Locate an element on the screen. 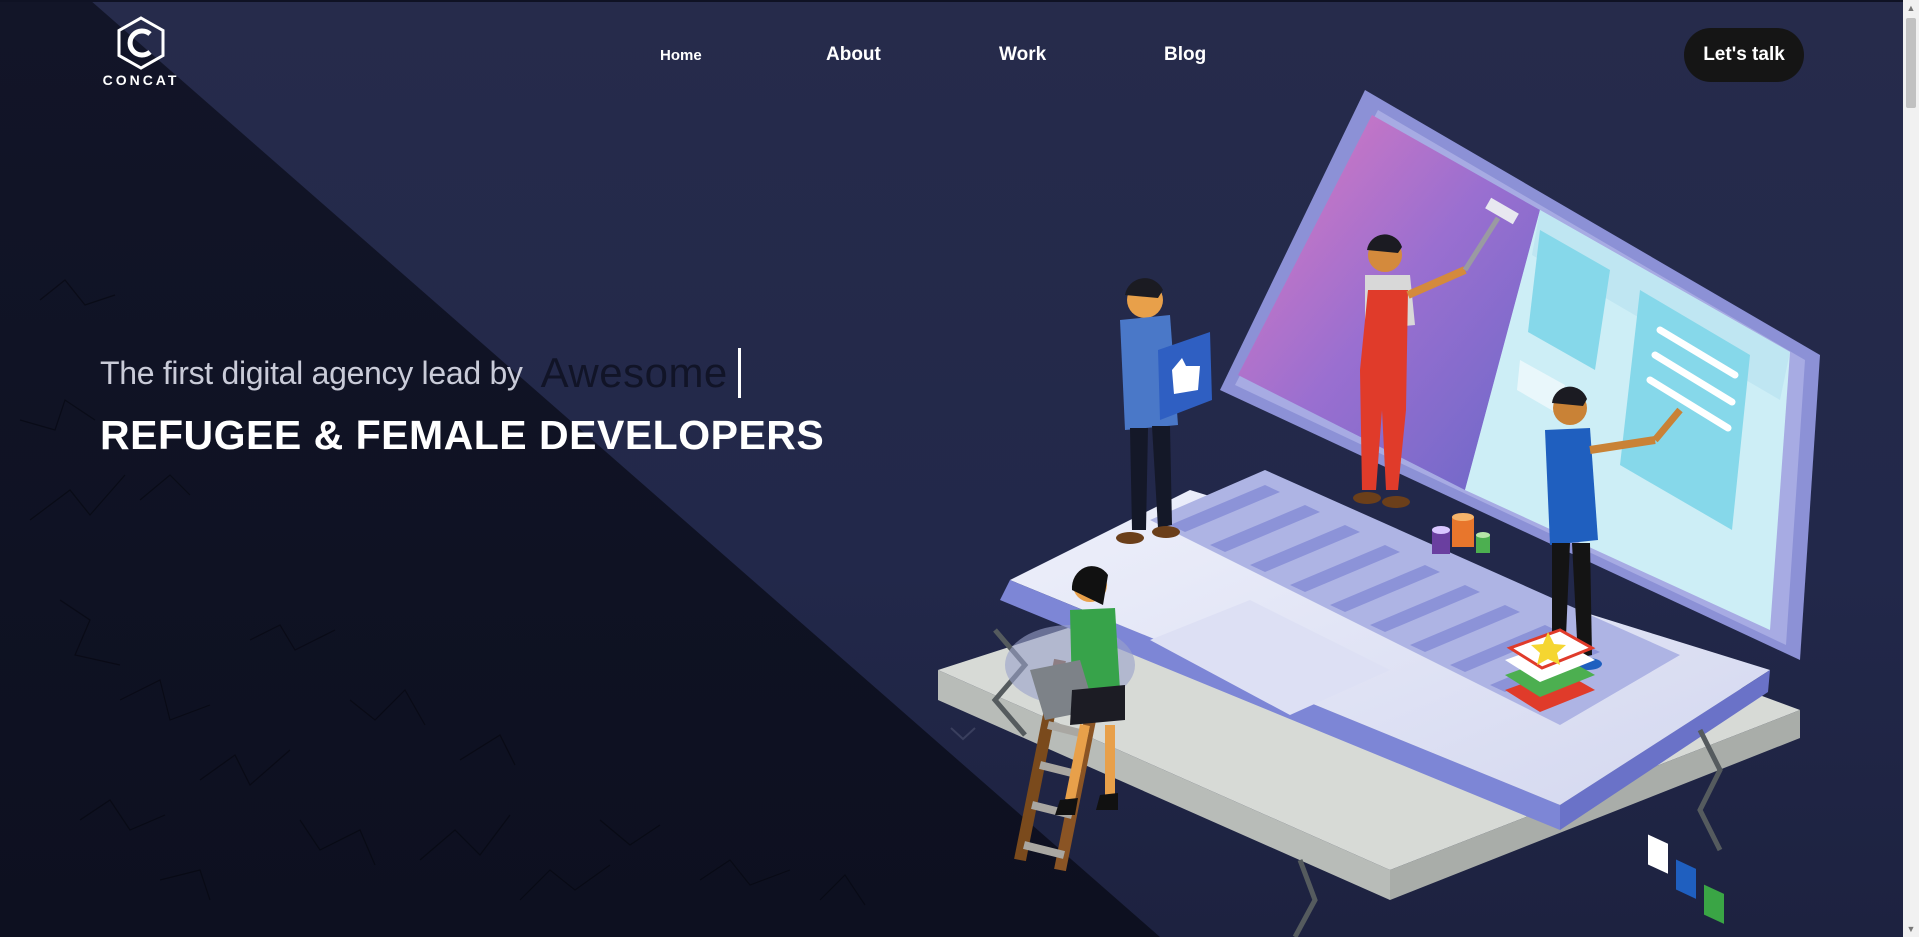 This screenshot has height=937, width=1919. brand-logo: CONCAT is located at coordinates (141, 53).